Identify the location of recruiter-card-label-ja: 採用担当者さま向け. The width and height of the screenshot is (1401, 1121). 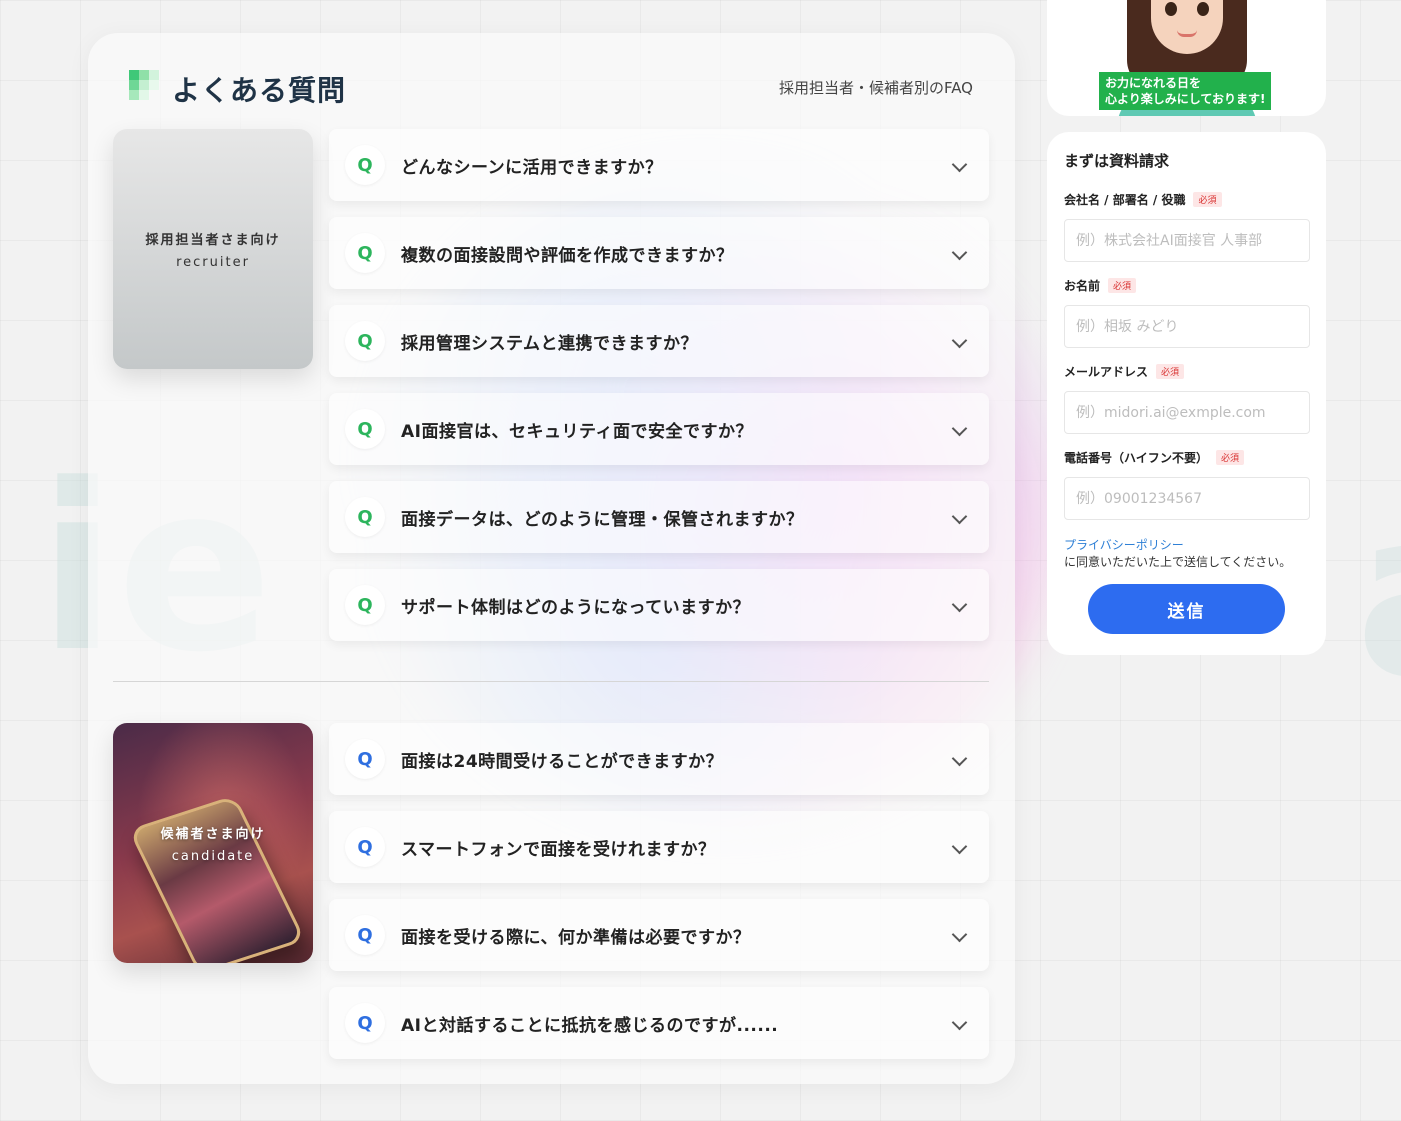
(213, 240).